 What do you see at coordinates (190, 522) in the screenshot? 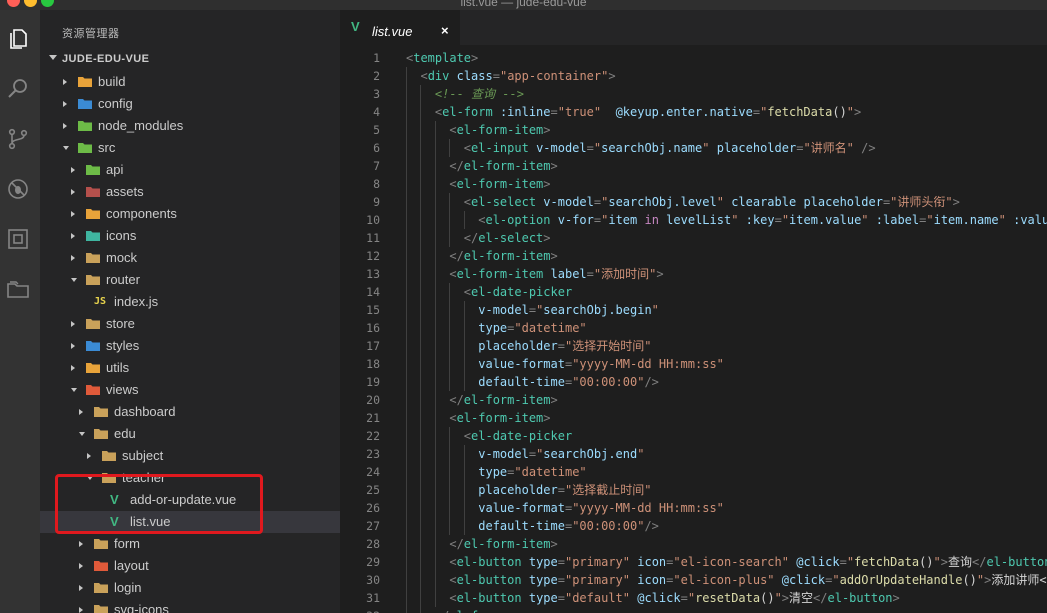
I see `tree-file: Vlist.vue` at bounding box center [190, 522].